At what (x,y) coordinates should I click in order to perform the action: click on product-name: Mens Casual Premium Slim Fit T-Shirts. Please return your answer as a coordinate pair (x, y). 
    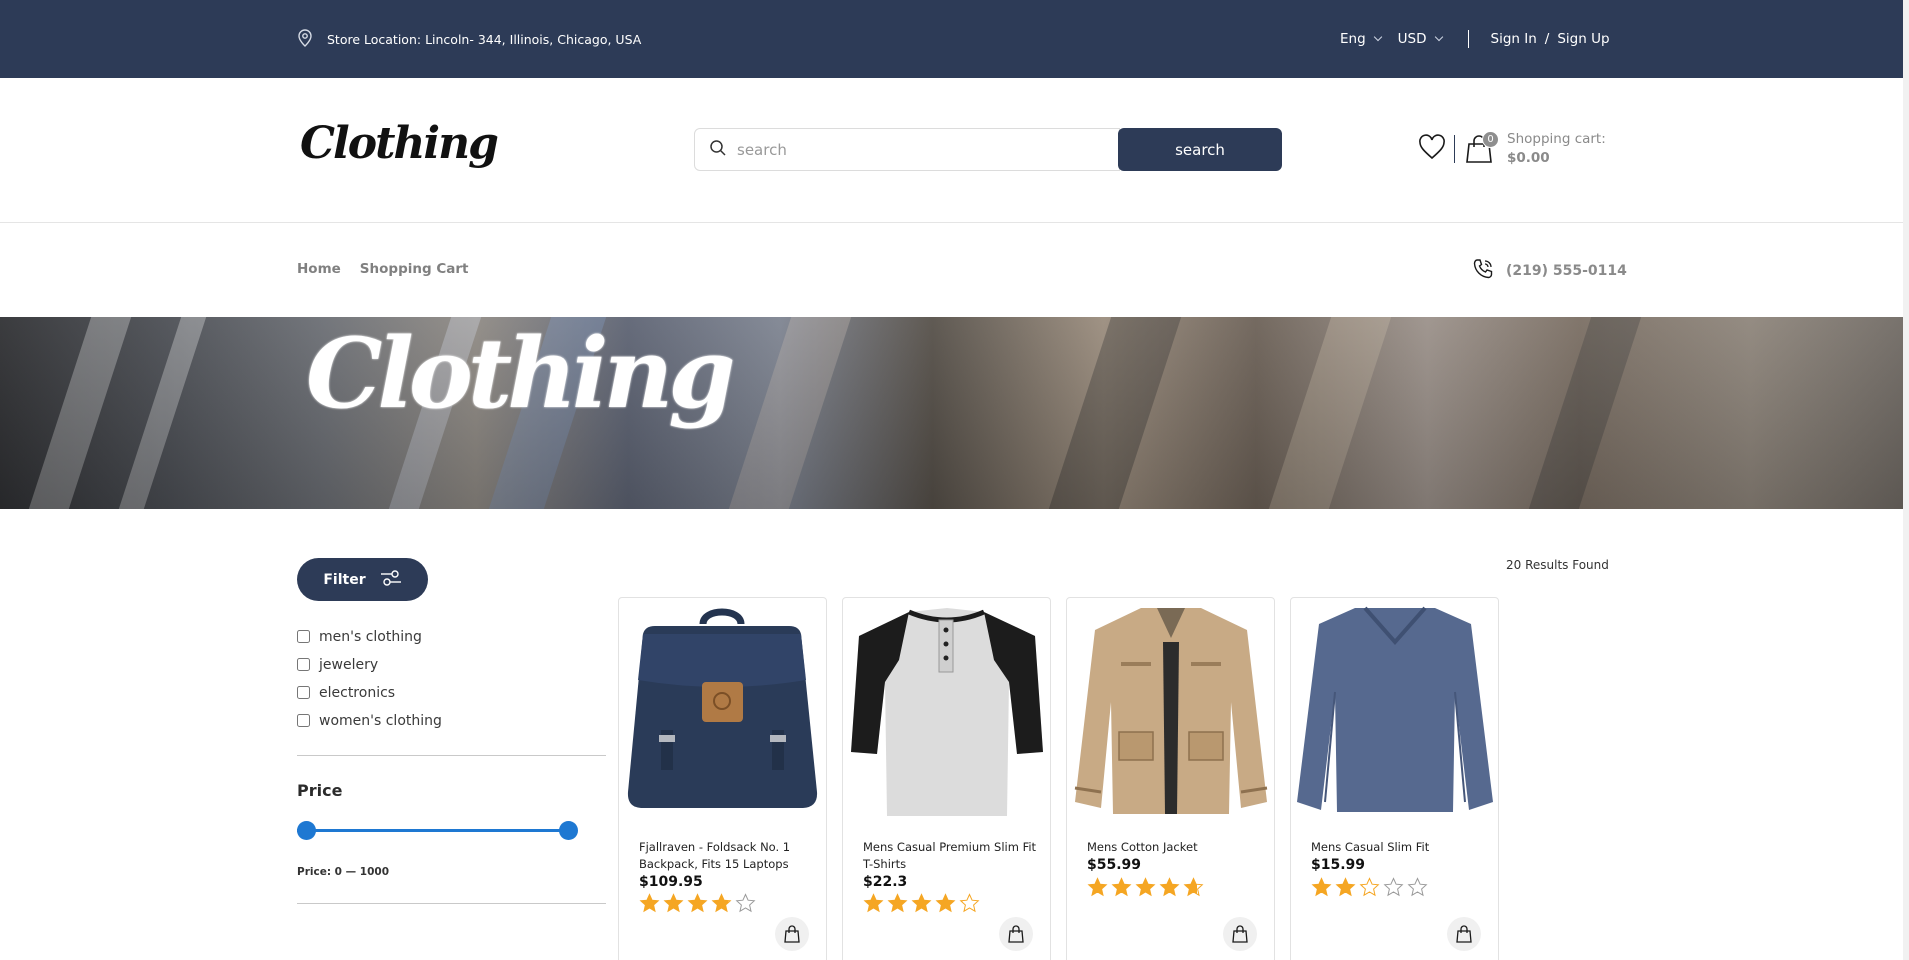
    Looking at the image, I should click on (953, 856).